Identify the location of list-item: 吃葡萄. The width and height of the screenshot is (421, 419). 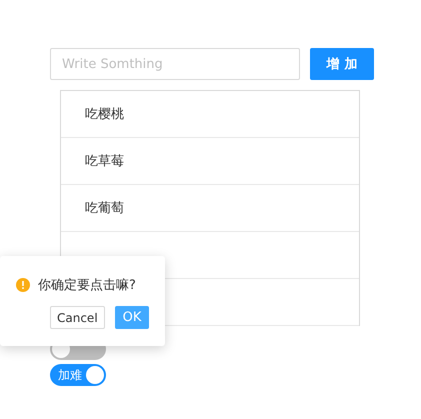
(210, 208).